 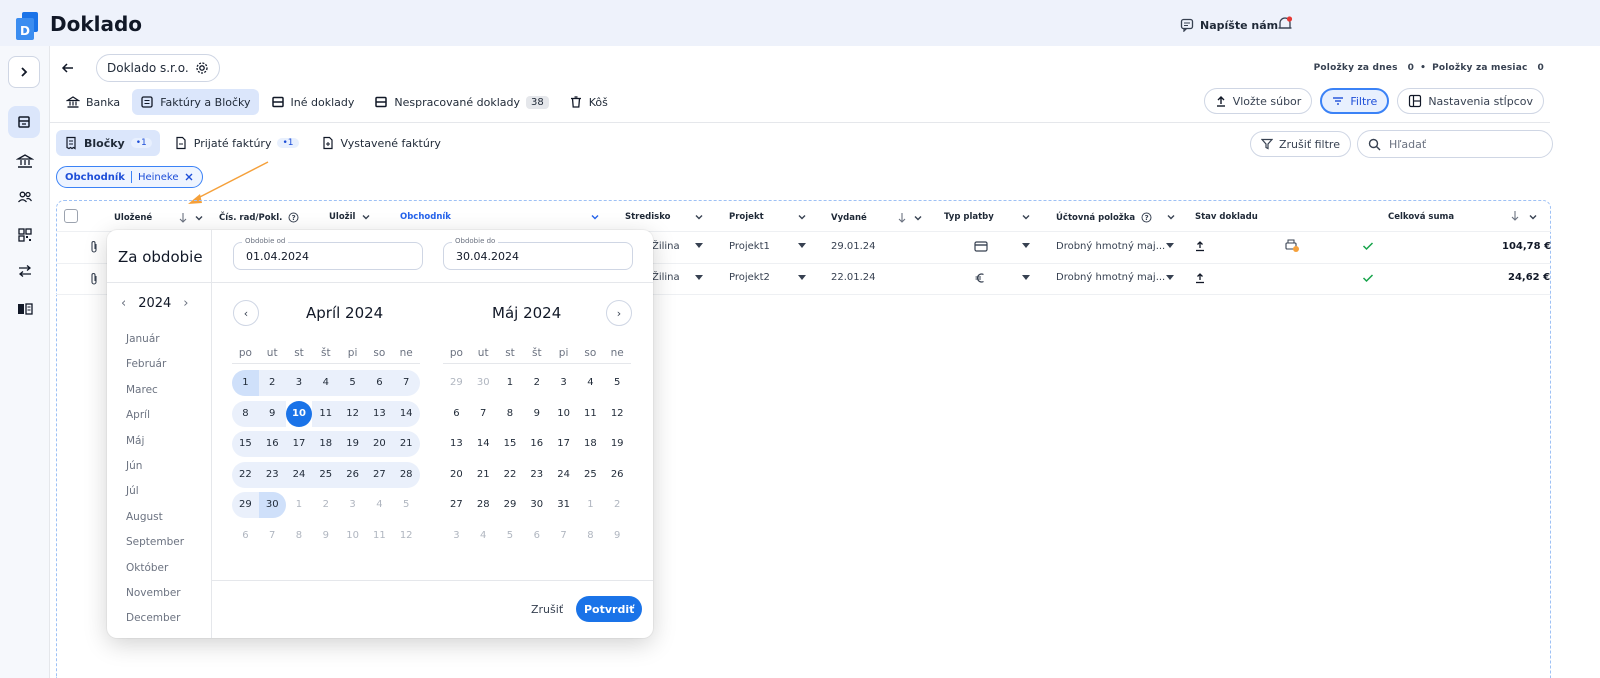 What do you see at coordinates (202, 68) in the screenshot?
I see `gear-icon` at bounding box center [202, 68].